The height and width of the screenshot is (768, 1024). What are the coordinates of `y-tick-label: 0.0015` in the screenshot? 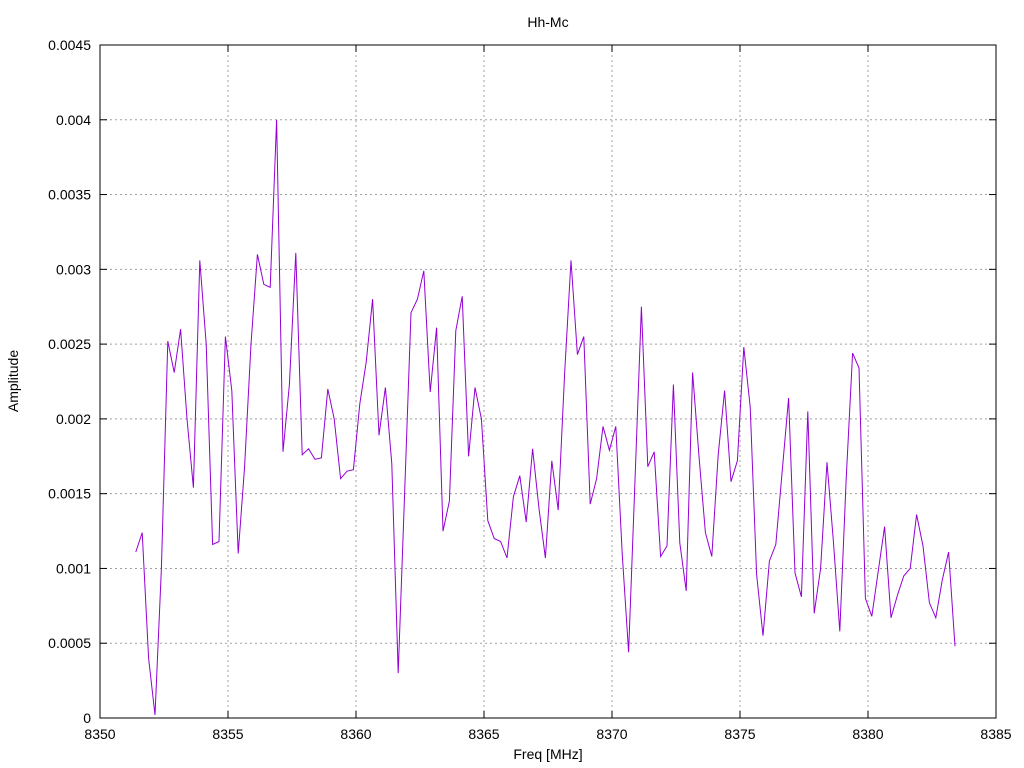 It's located at (69, 494).